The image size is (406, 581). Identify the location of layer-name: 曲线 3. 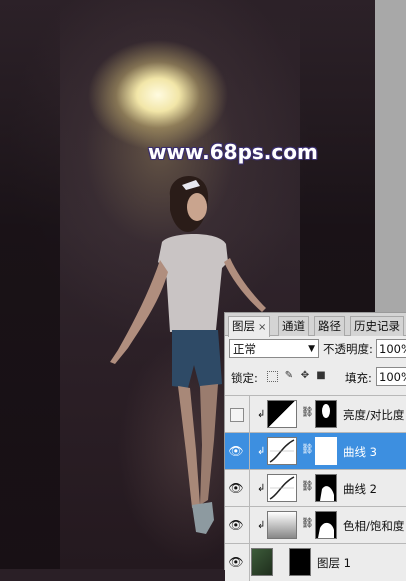
(360, 452).